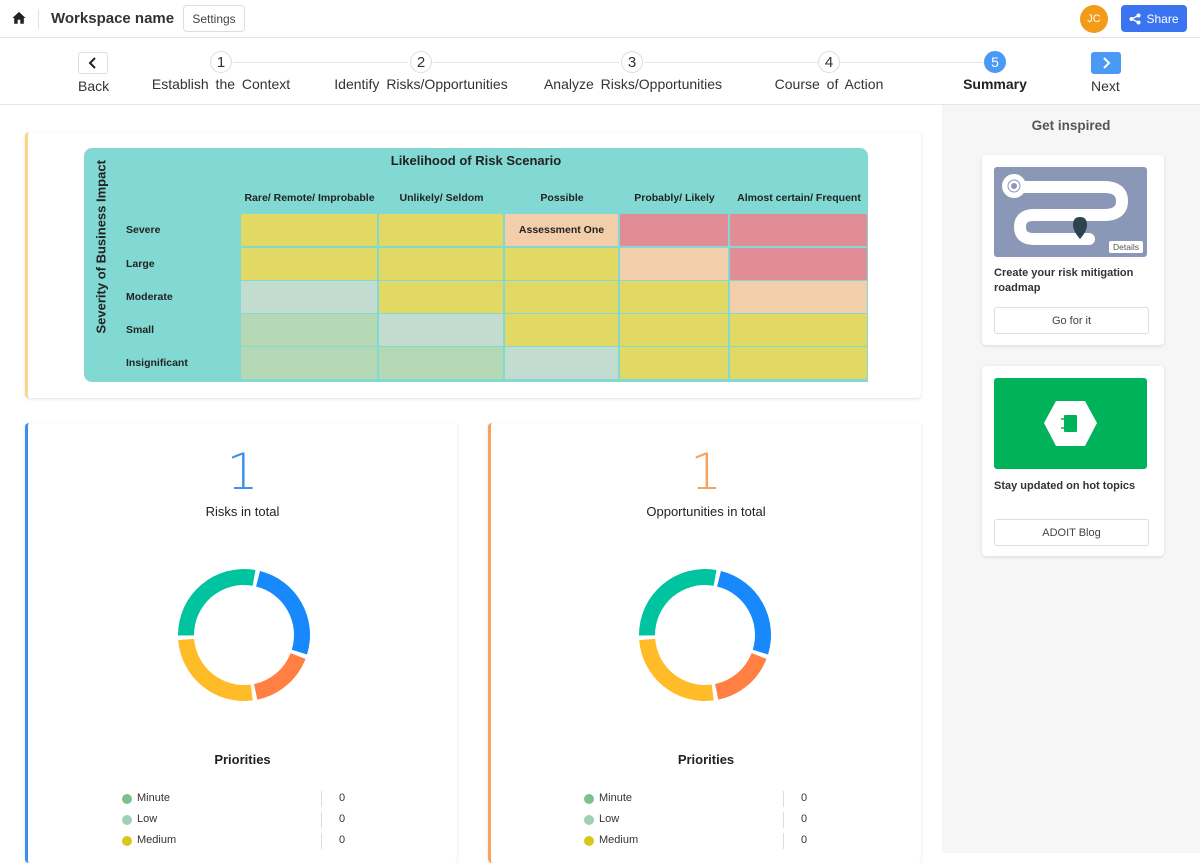 This screenshot has height=863, width=1200. I want to click on risks-donut-chart, so click(244, 635).